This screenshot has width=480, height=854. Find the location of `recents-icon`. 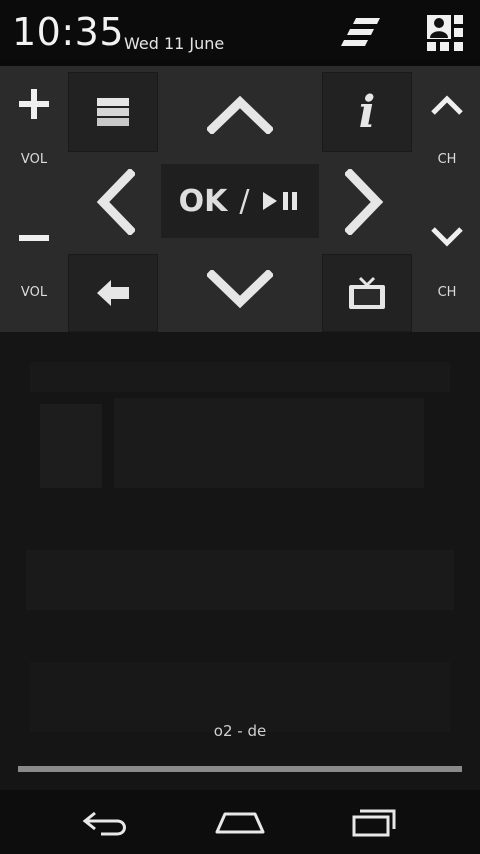

recents-icon is located at coordinates (374, 823).